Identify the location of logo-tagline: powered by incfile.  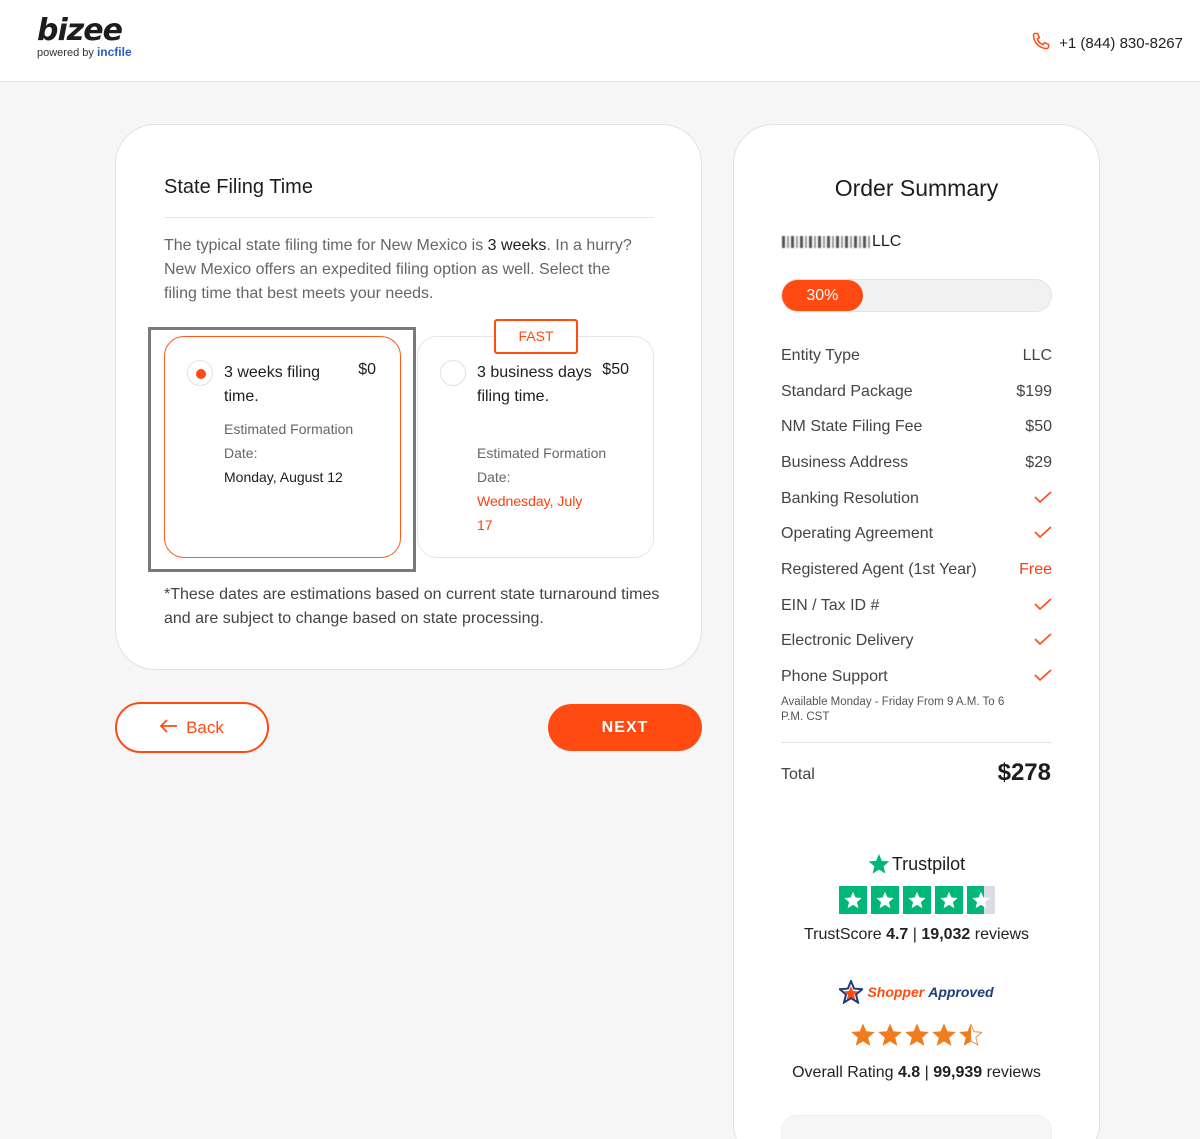
(84, 52).